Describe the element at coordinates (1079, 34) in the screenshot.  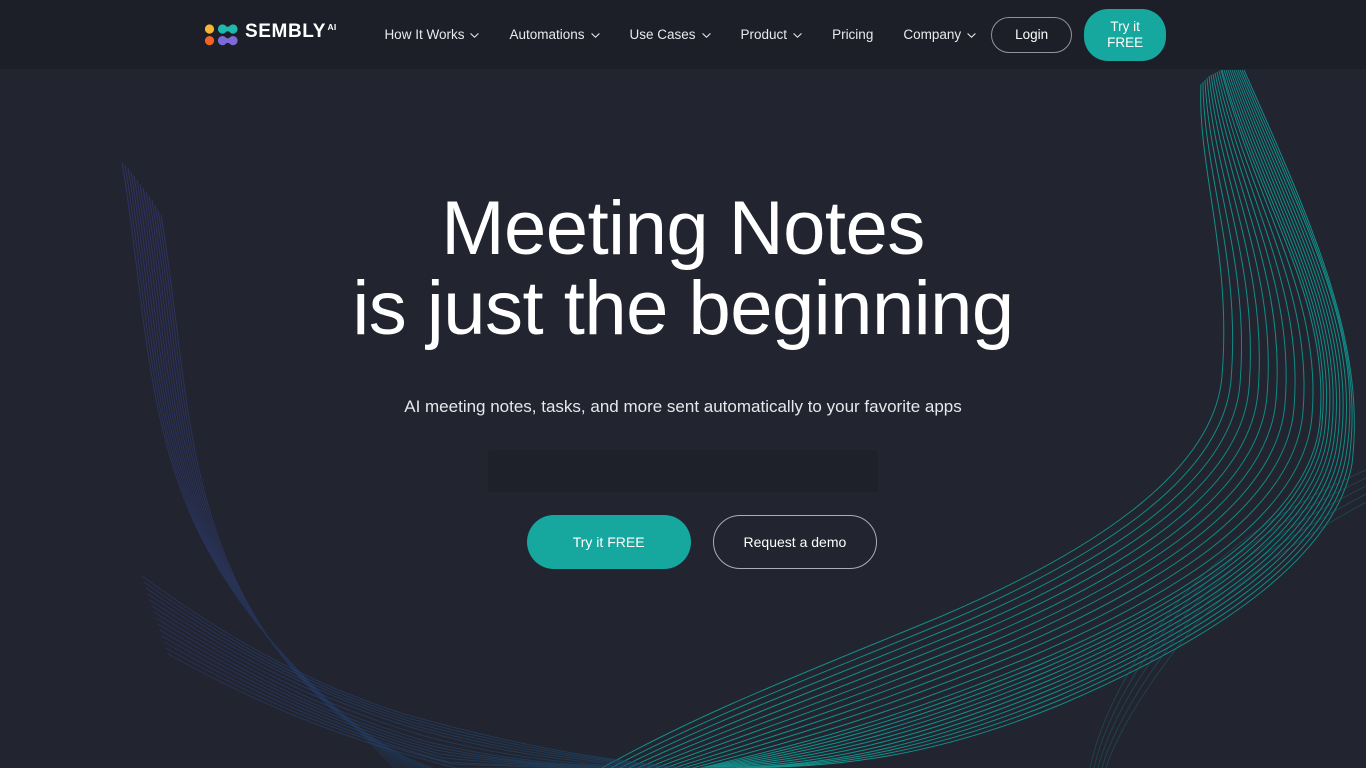
I see `header-actions: Login Try it FREE` at that location.